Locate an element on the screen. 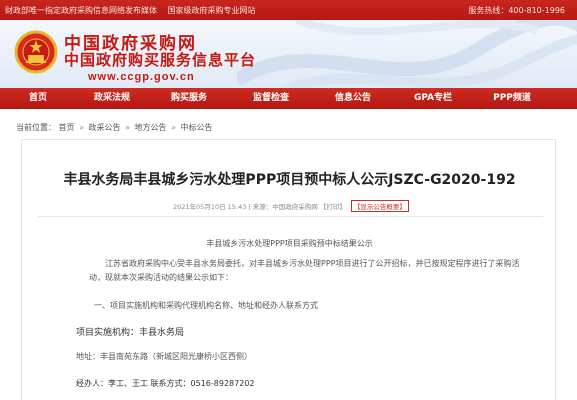  nav-item-regulations: 政采法规 is located at coordinates (112, 98).